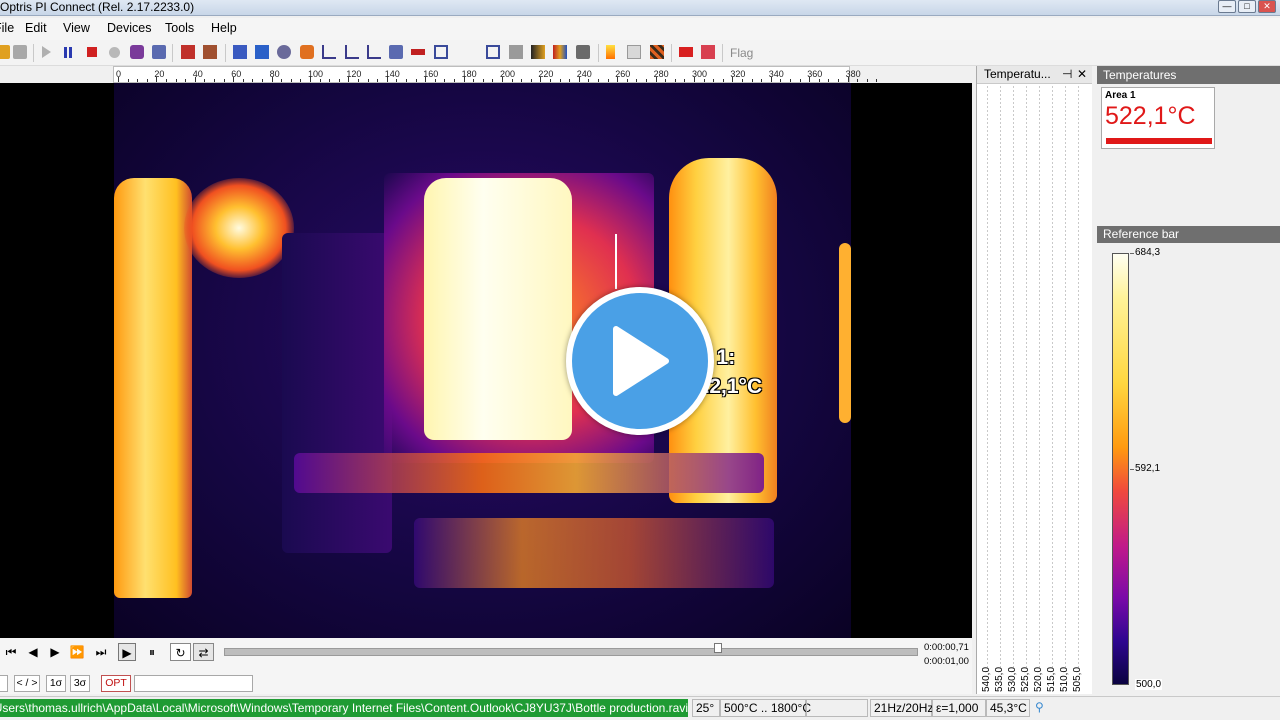  Describe the element at coordinates (307, 52) in the screenshot. I see `paint-icon` at that location.